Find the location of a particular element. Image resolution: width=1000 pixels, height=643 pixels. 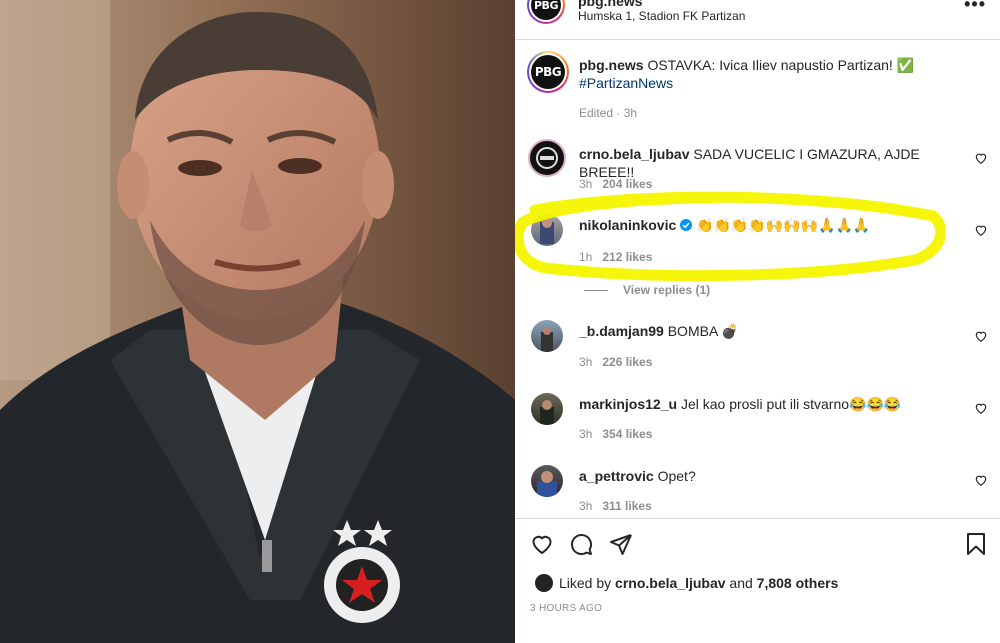

header-username: pbg.news is located at coordinates (610, 4).